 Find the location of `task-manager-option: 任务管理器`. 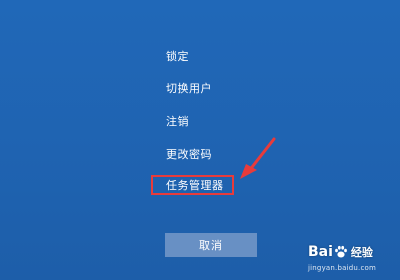

task-manager-option: 任务管理器 is located at coordinates (192, 185).